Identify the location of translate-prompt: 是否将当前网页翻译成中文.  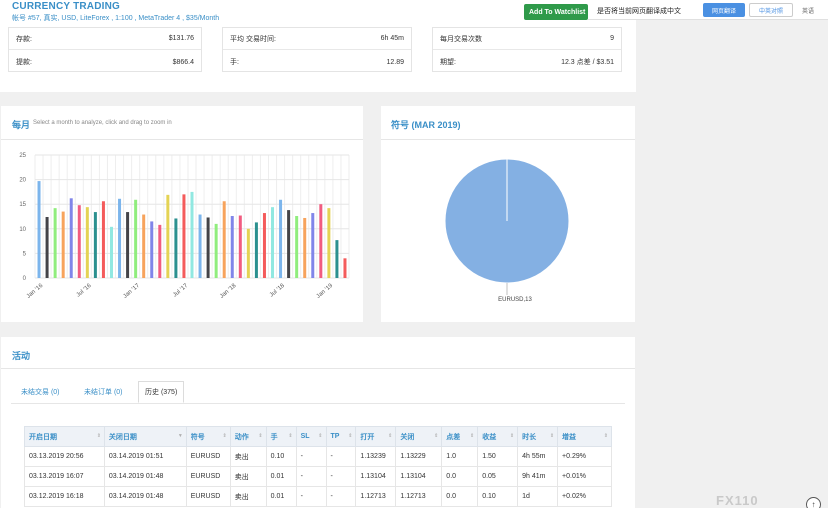
(639, 11).